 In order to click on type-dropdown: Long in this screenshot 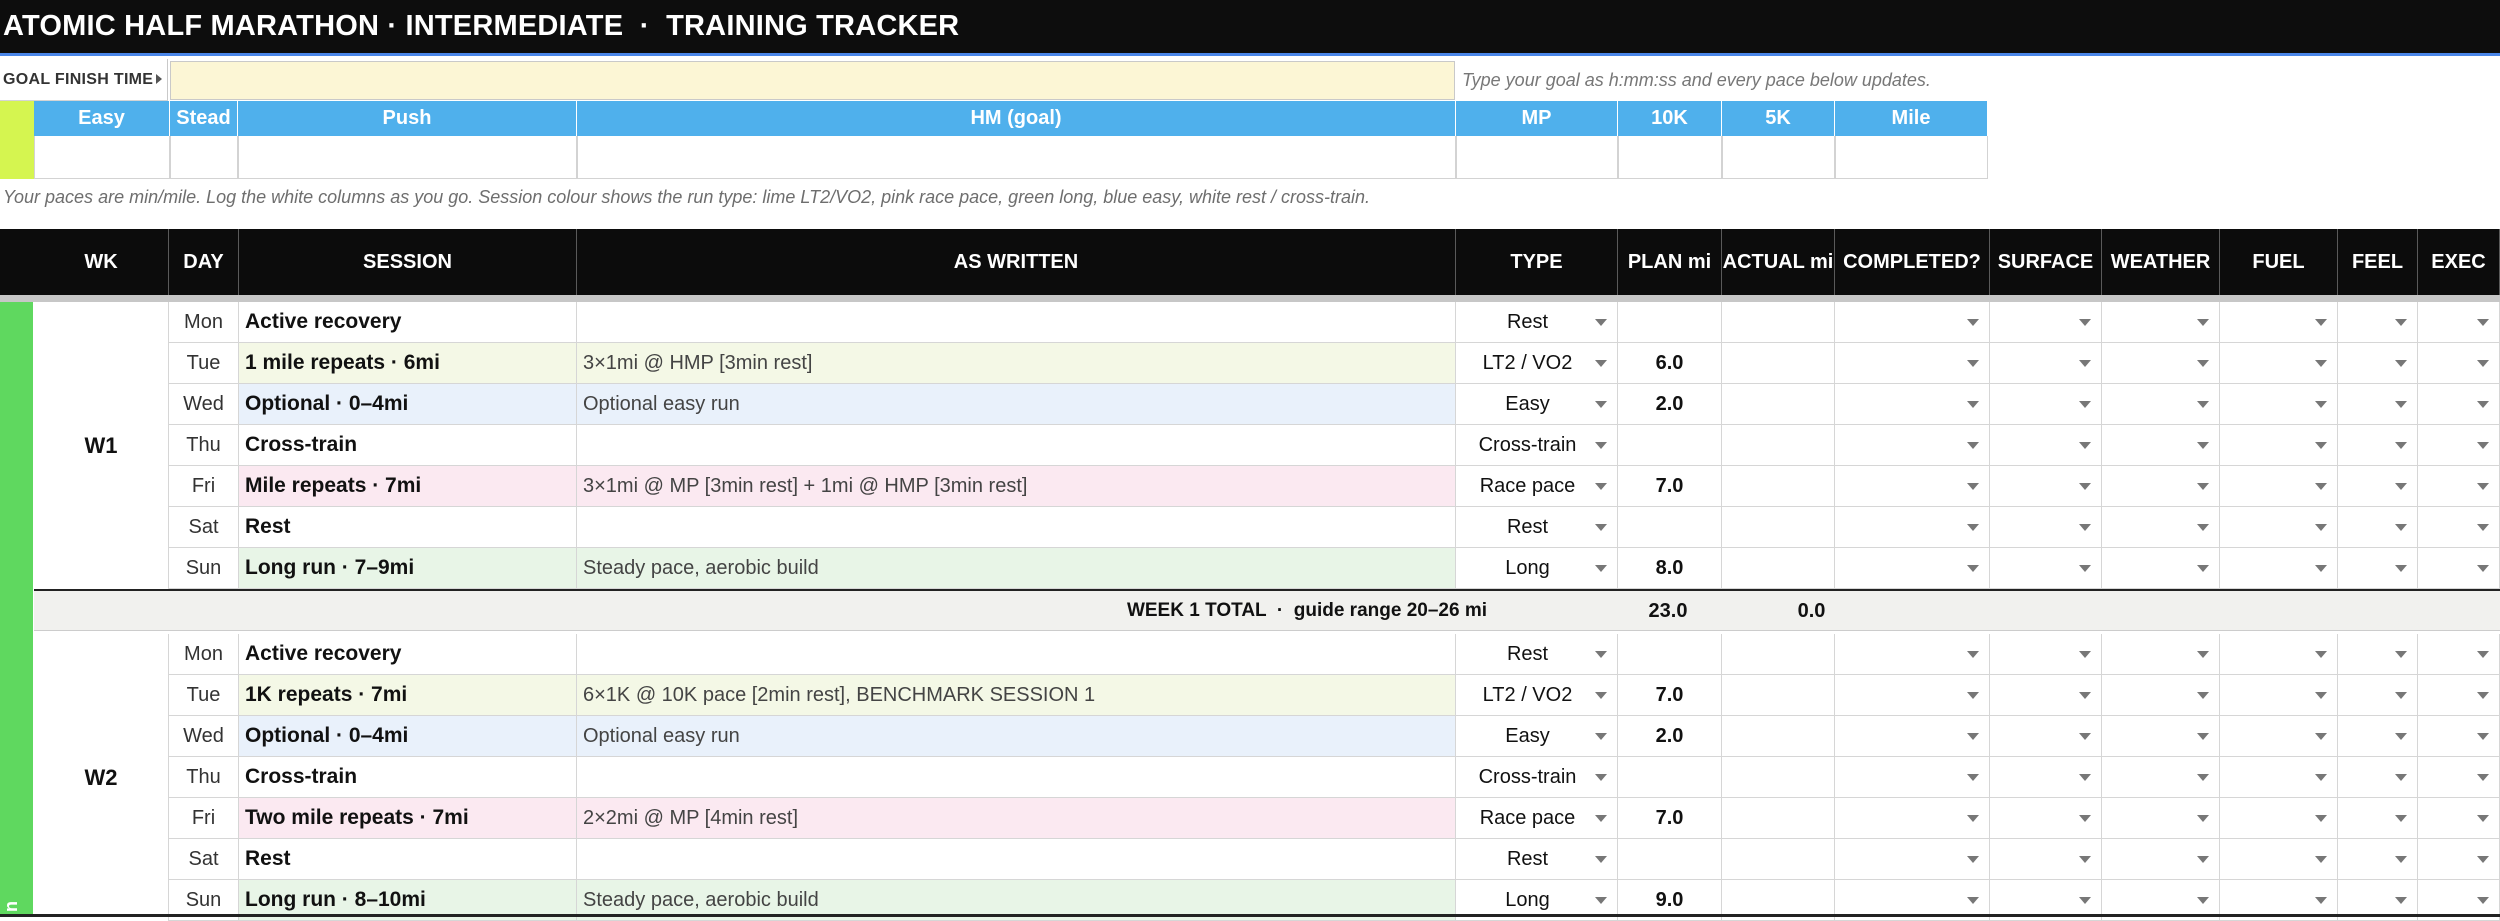, I will do `click(1537, 568)`.